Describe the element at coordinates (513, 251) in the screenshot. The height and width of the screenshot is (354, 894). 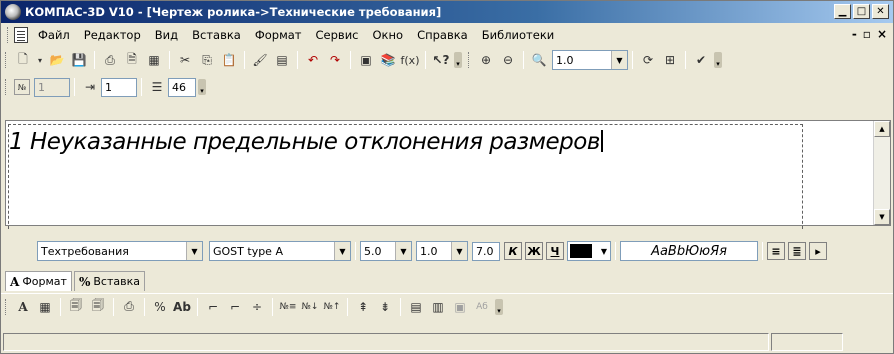
I see `italic-button: К` at that location.